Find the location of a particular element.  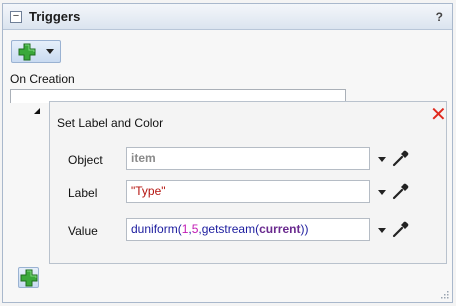

label-label: Label is located at coordinates (83, 193).